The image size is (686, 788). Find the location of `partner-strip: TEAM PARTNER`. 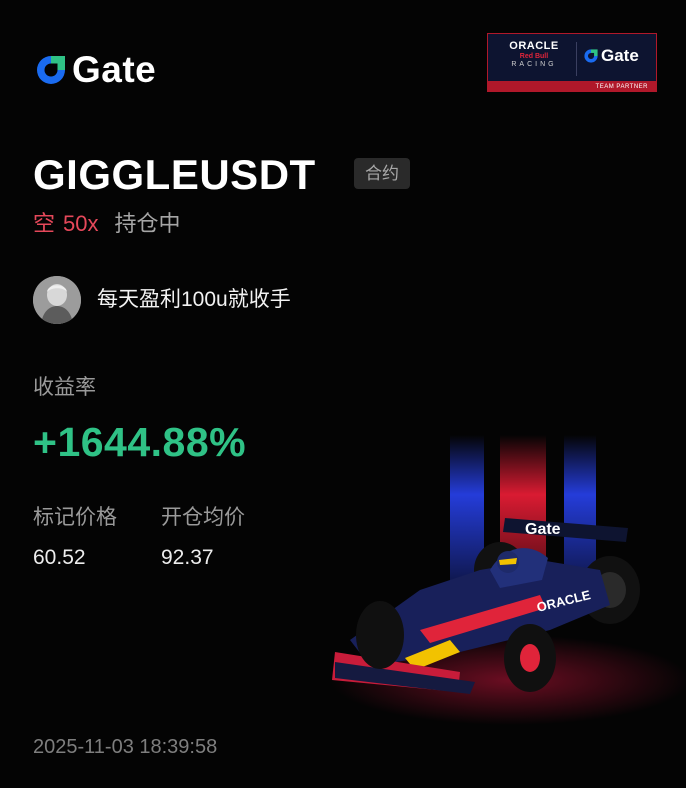

partner-strip: TEAM PARTNER is located at coordinates (572, 86).